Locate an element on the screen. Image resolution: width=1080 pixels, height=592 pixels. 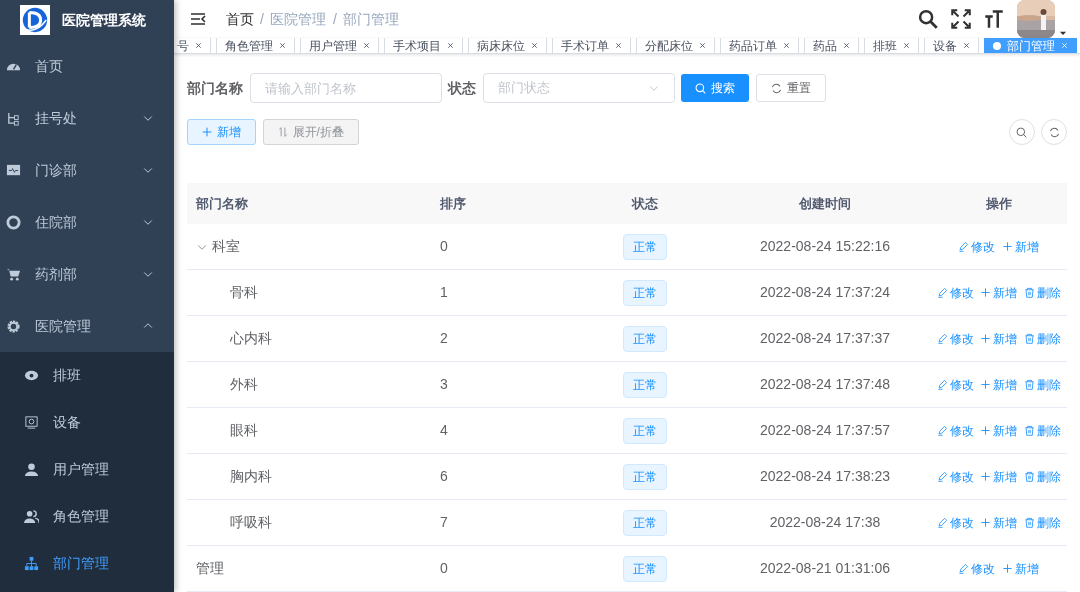
reset-button: 重置 is located at coordinates (790, 88).